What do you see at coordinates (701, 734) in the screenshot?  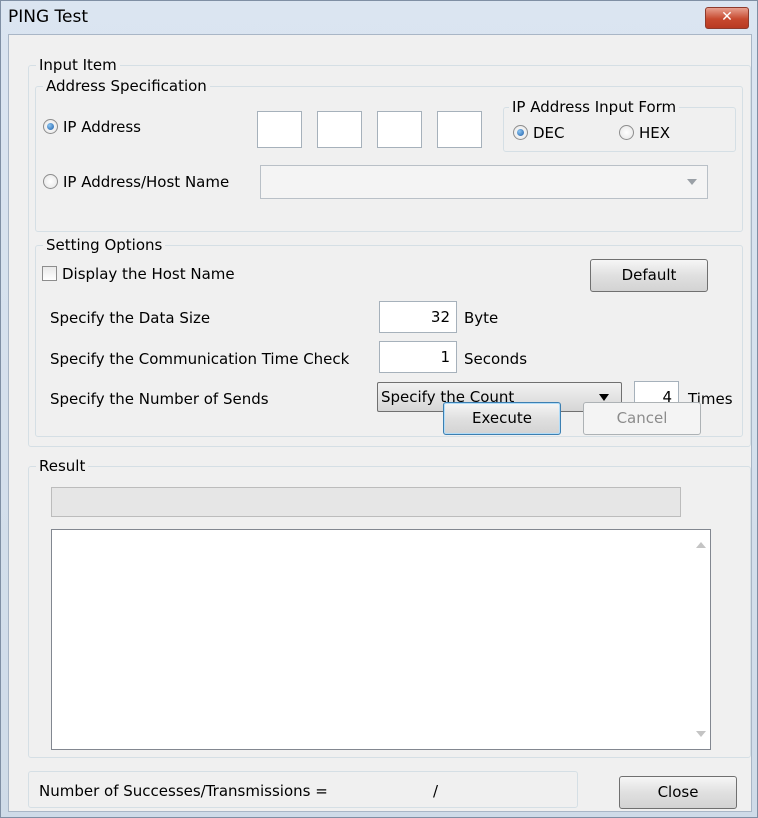 I see `scroll-down-icon` at bounding box center [701, 734].